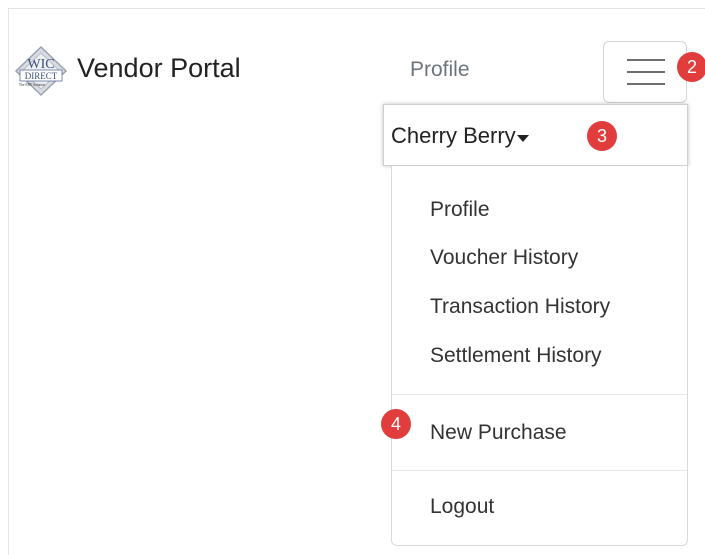 The height and width of the screenshot is (555, 705). What do you see at coordinates (32, 85) in the screenshot?
I see `svg-text: The EBT Solution` at bounding box center [32, 85].